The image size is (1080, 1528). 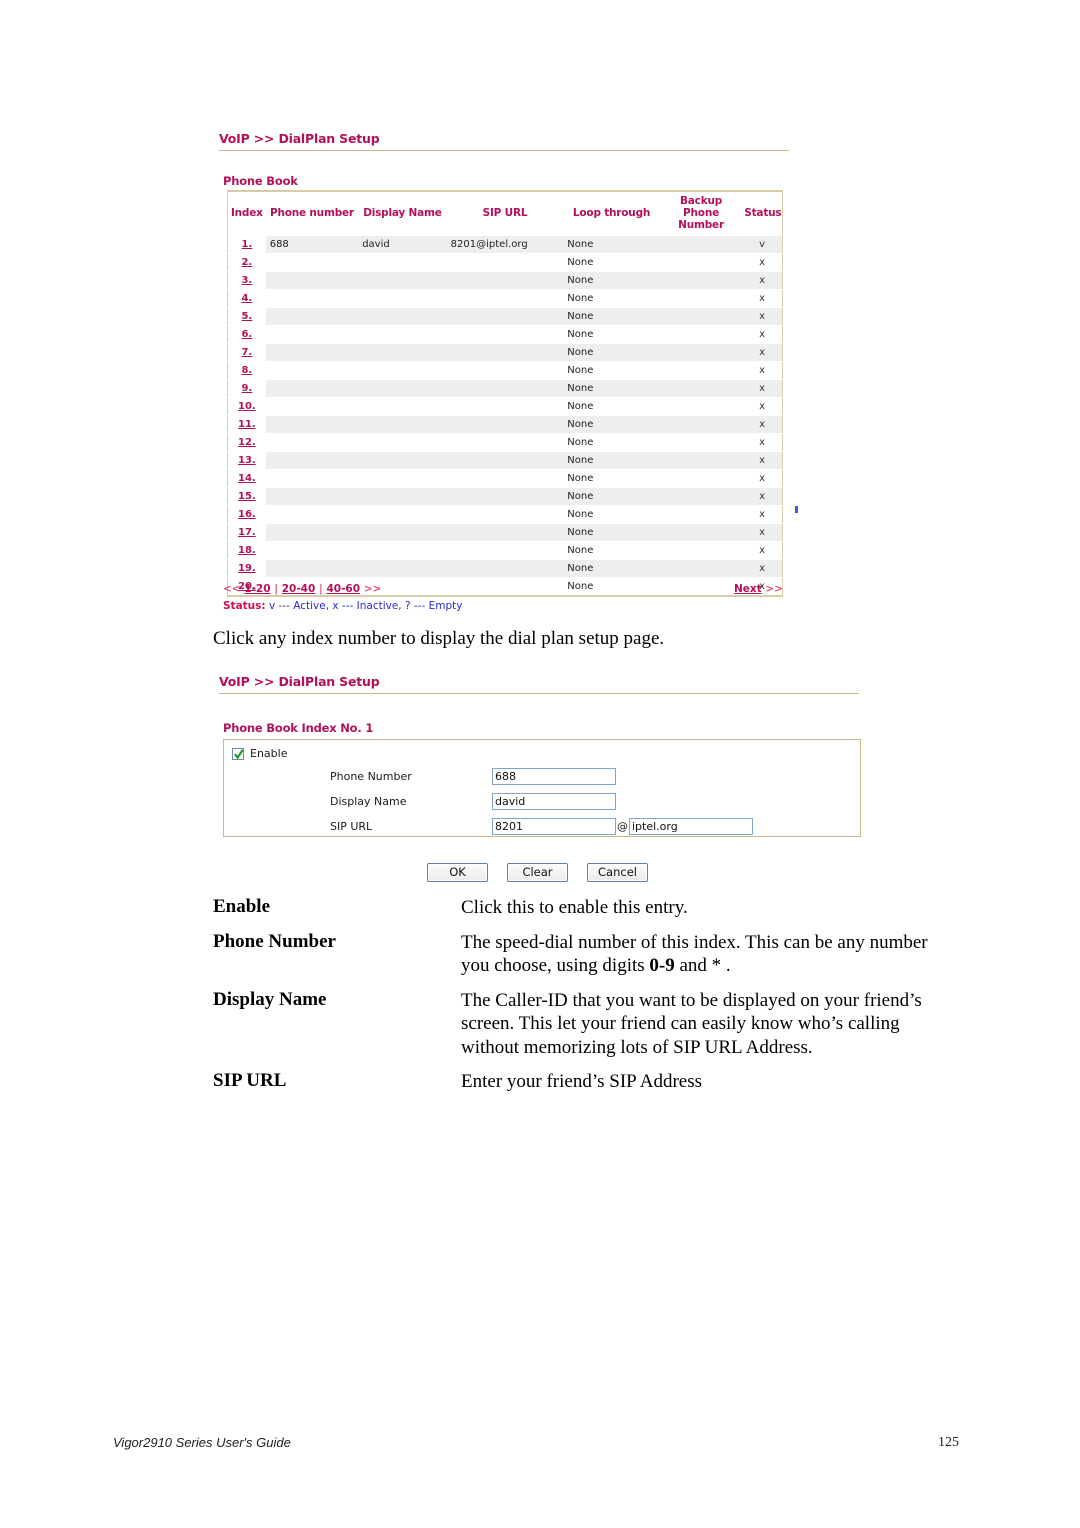 I want to click on table-cell-index: 19., so click(x=246, y=569).